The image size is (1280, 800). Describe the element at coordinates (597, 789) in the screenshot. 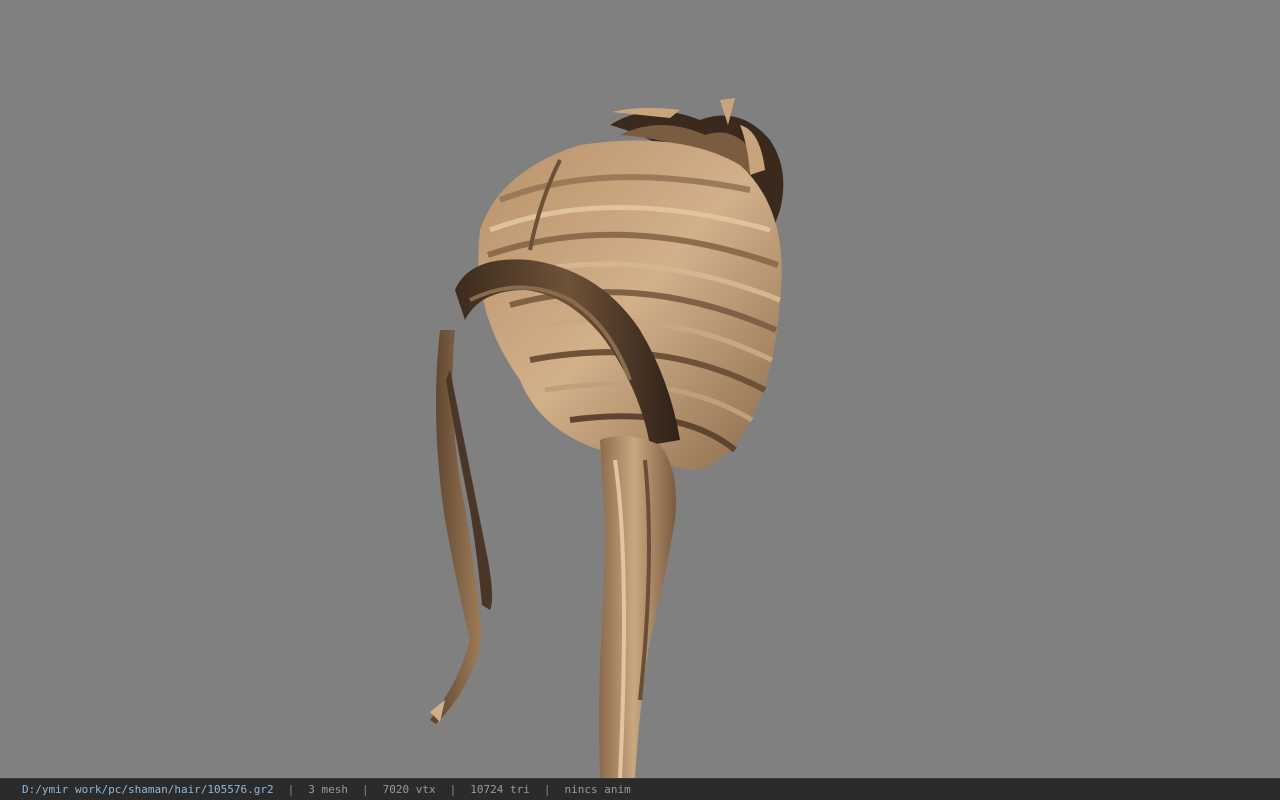

I see `animation-status: nincs anim` at that location.